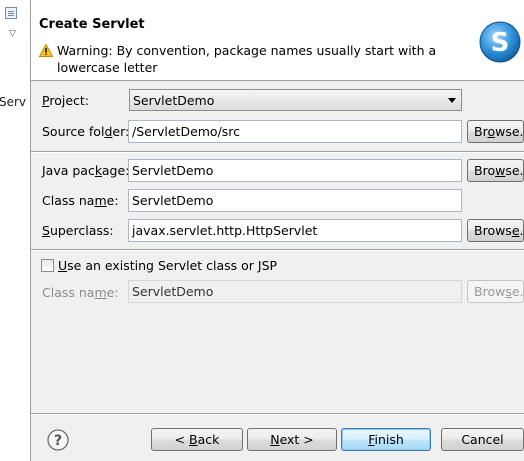  What do you see at coordinates (482, 439) in the screenshot?
I see `cancel-button: Cancel` at bounding box center [482, 439].